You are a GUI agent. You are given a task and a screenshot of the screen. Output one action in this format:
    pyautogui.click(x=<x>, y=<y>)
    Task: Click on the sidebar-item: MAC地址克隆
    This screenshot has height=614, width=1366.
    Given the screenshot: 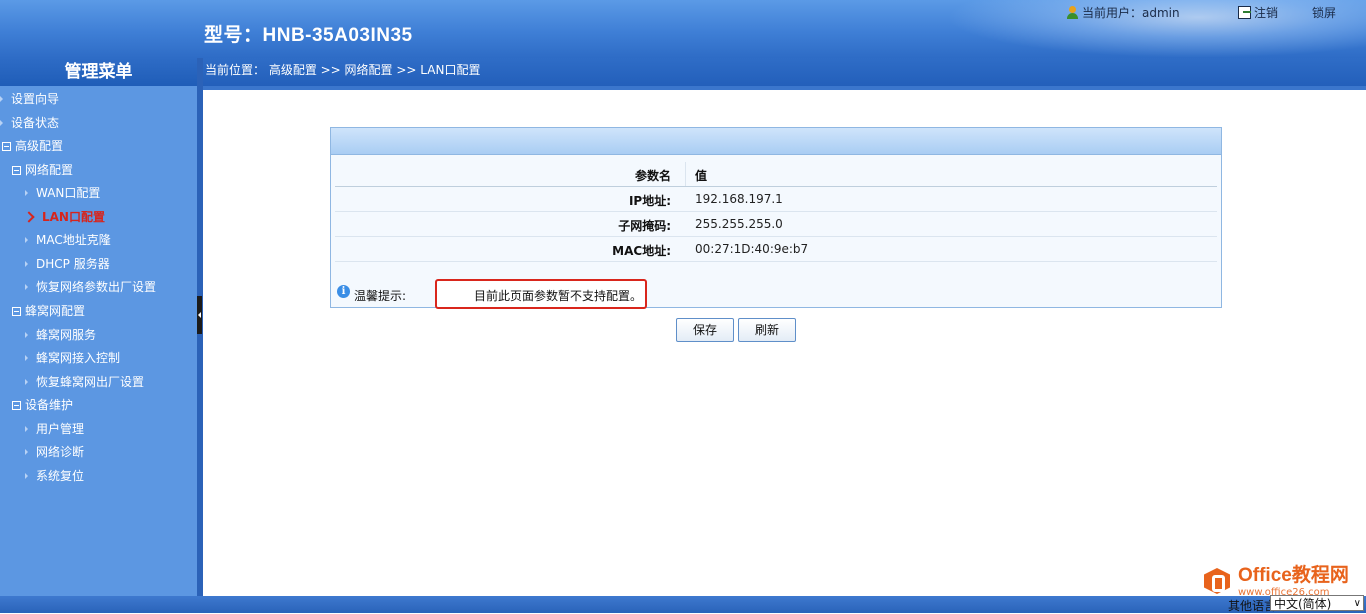 What is the action you would take?
    pyautogui.click(x=68, y=240)
    